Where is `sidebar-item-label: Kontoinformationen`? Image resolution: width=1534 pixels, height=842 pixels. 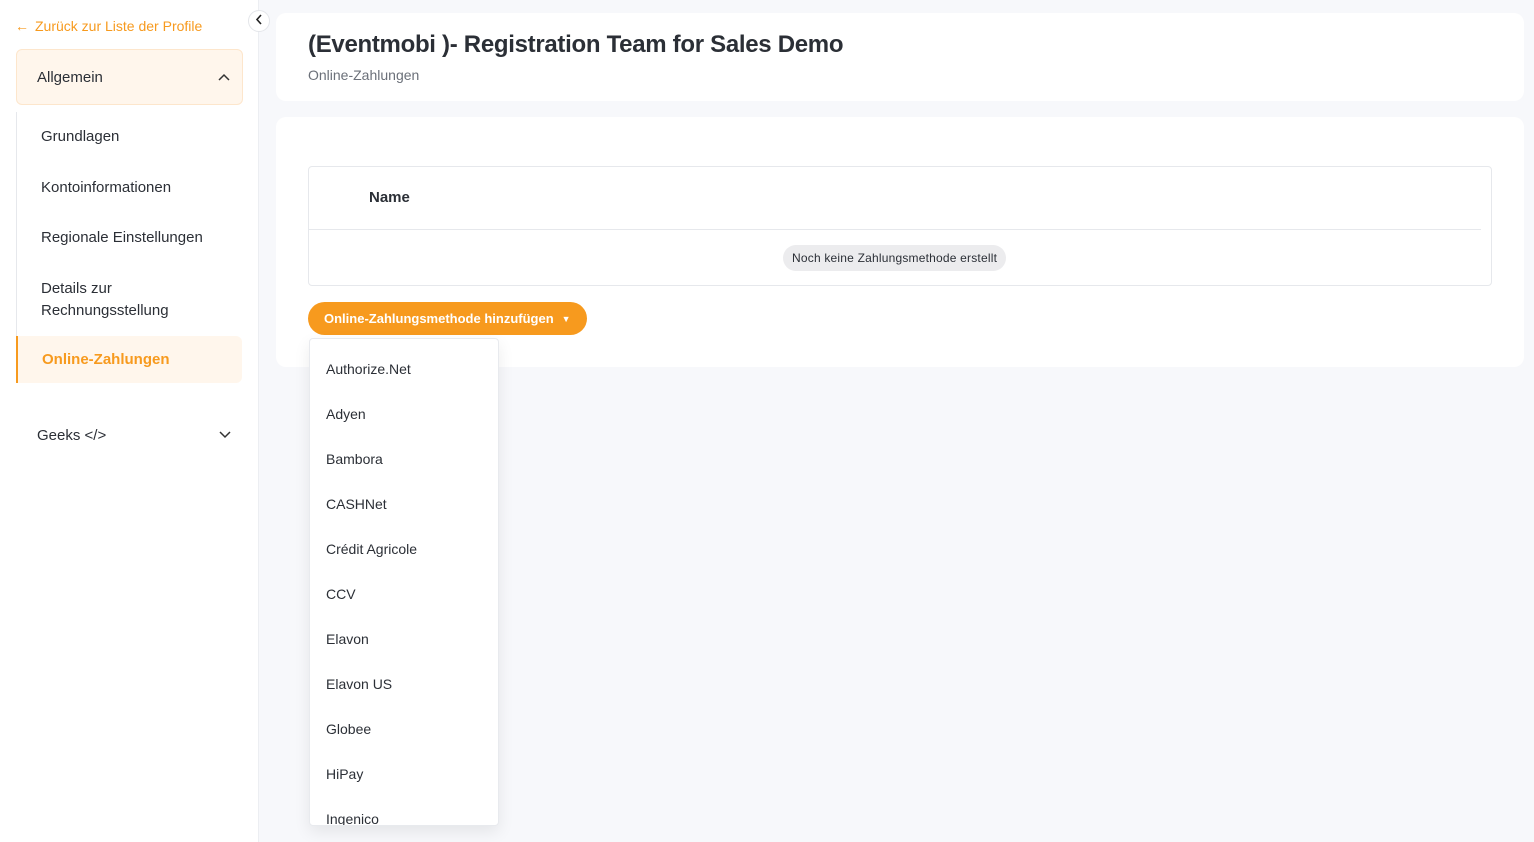
sidebar-item-label: Kontoinformationen is located at coordinates (106, 187).